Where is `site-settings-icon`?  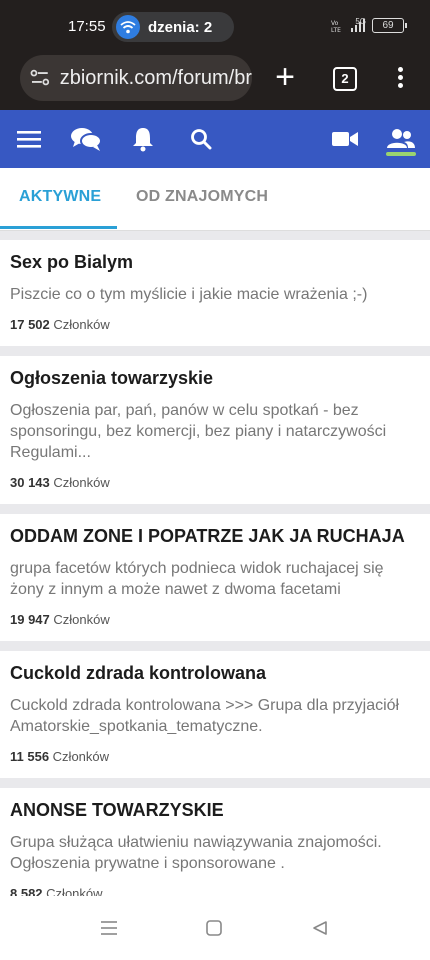
site-settings-icon is located at coordinates (40, 78).